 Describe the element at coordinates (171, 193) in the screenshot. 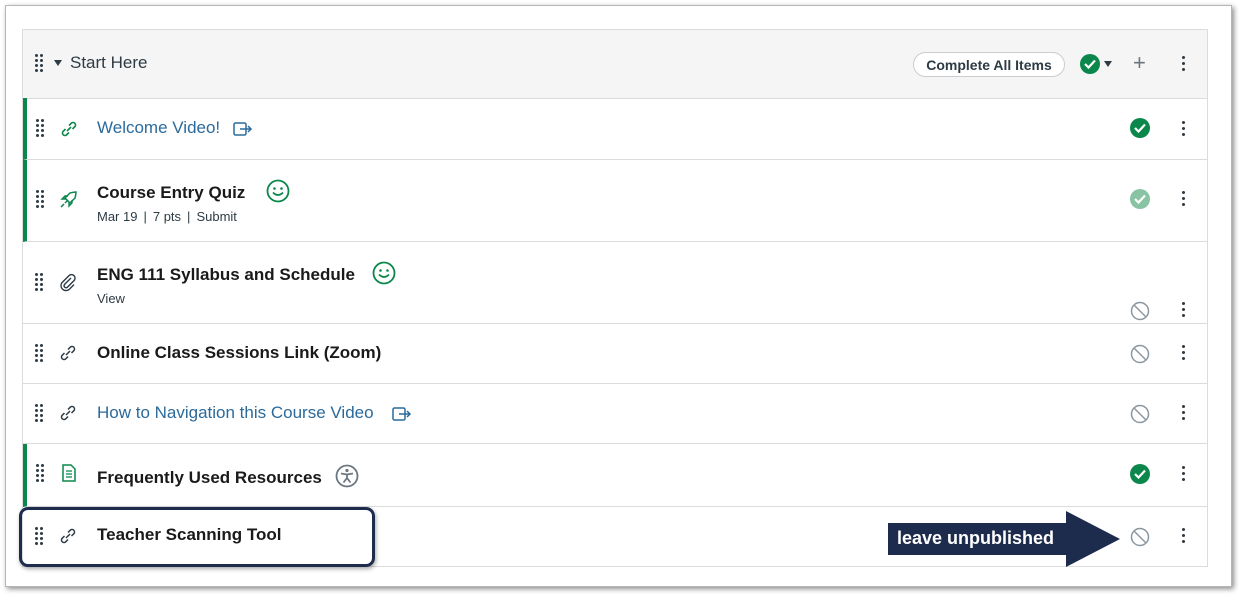

I see `item-title: Course Entry Quiz` at that location.